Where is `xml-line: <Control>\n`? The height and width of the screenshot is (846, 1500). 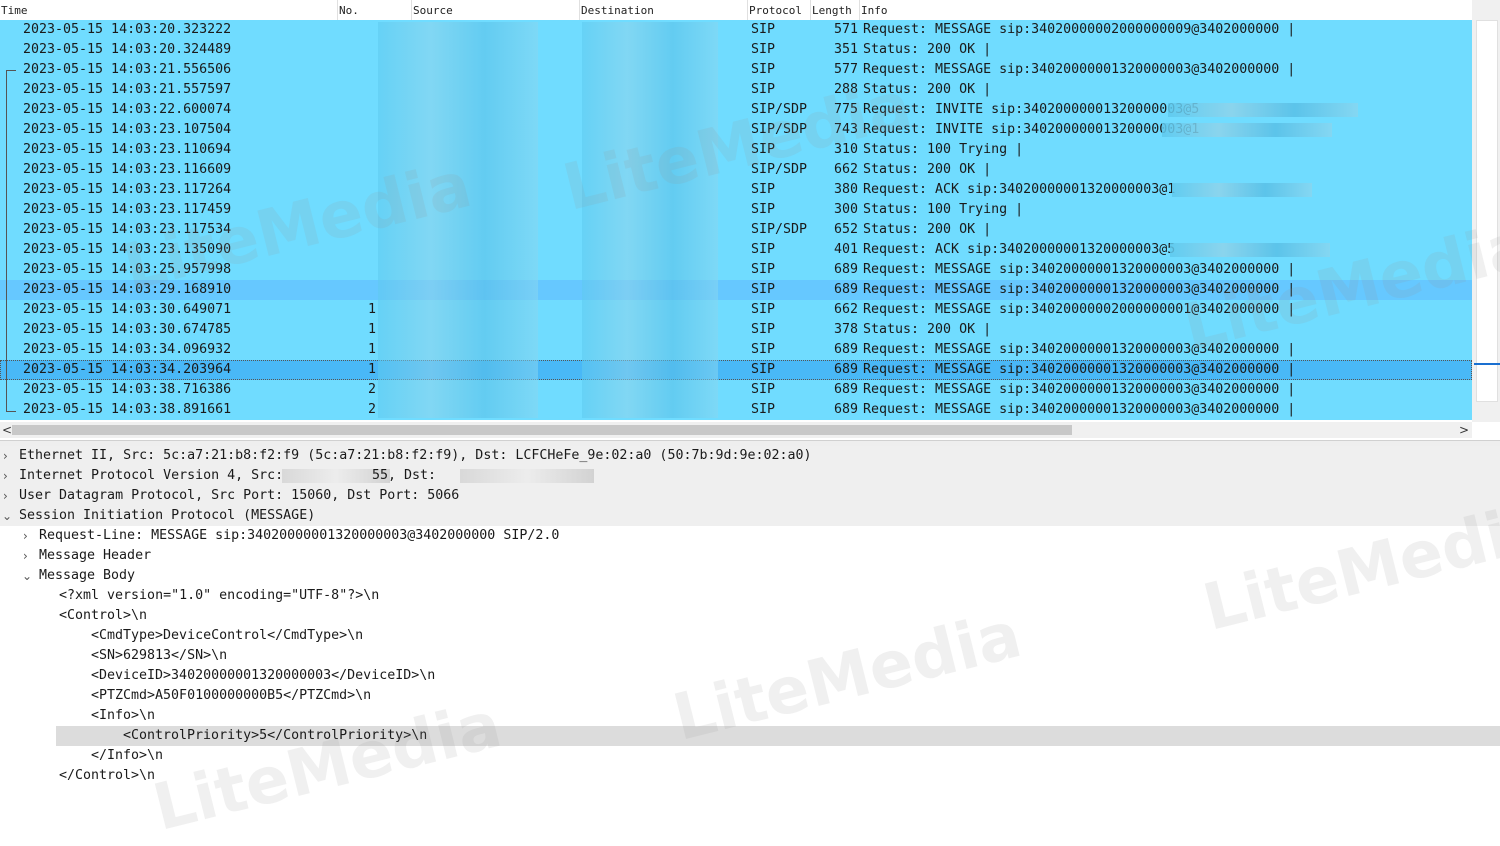
xml-line: <Control>\n is located at coordinates (750, 616).